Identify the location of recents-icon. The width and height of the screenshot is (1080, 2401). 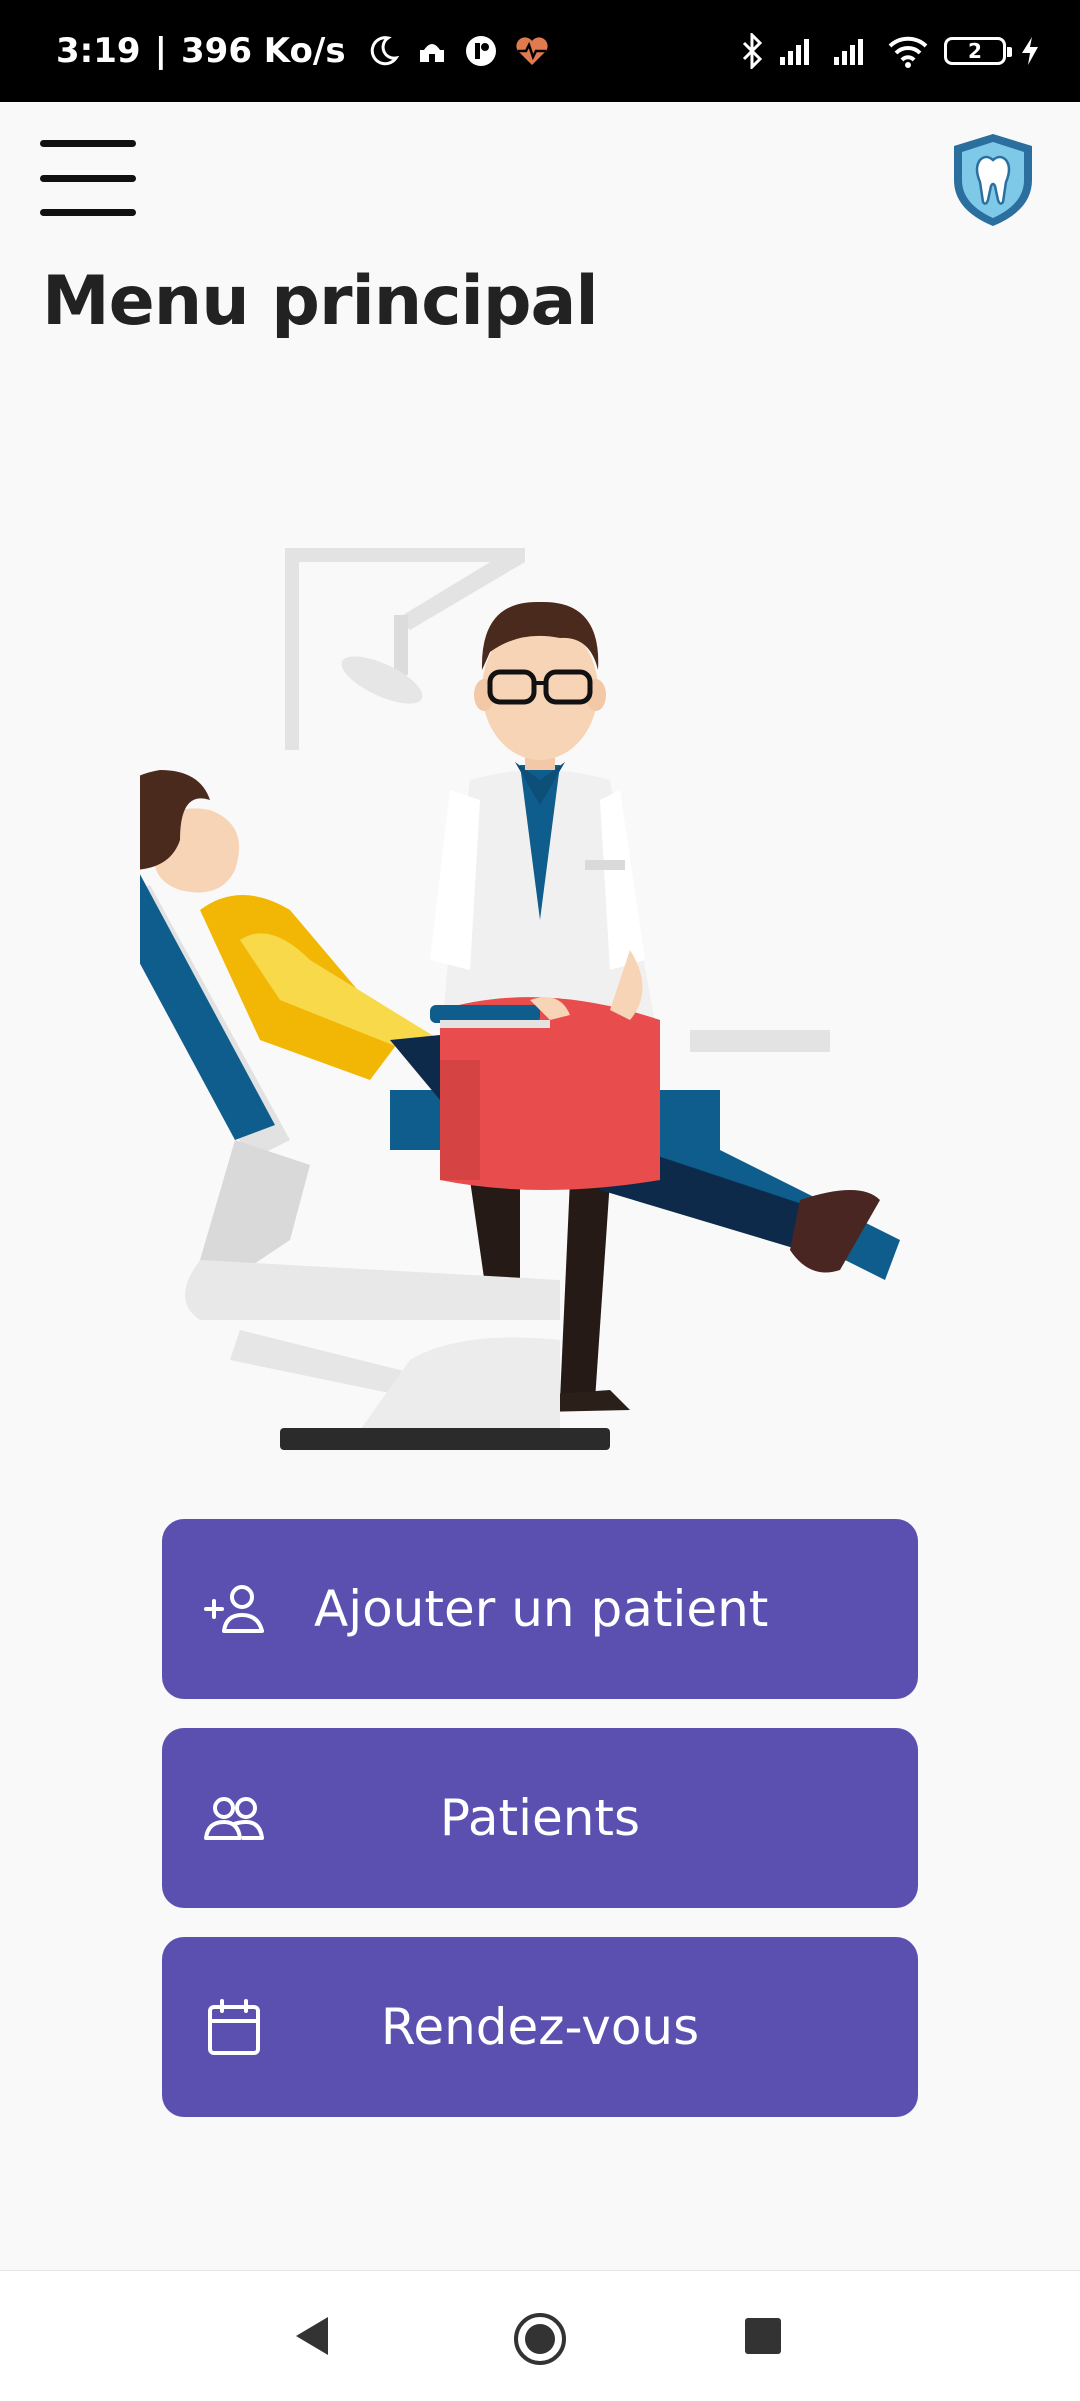
(763, 2336).